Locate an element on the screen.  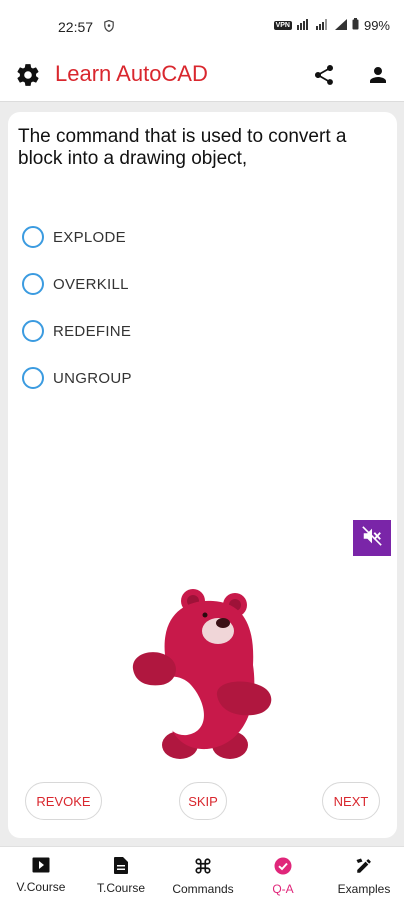
next-button: NEXT is located at coordinates (351, 801).